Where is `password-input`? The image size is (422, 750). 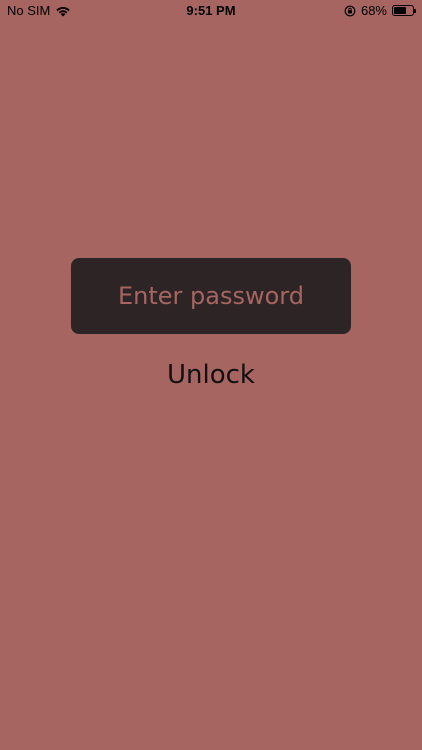
password-input is located at coordinates (211, 296).